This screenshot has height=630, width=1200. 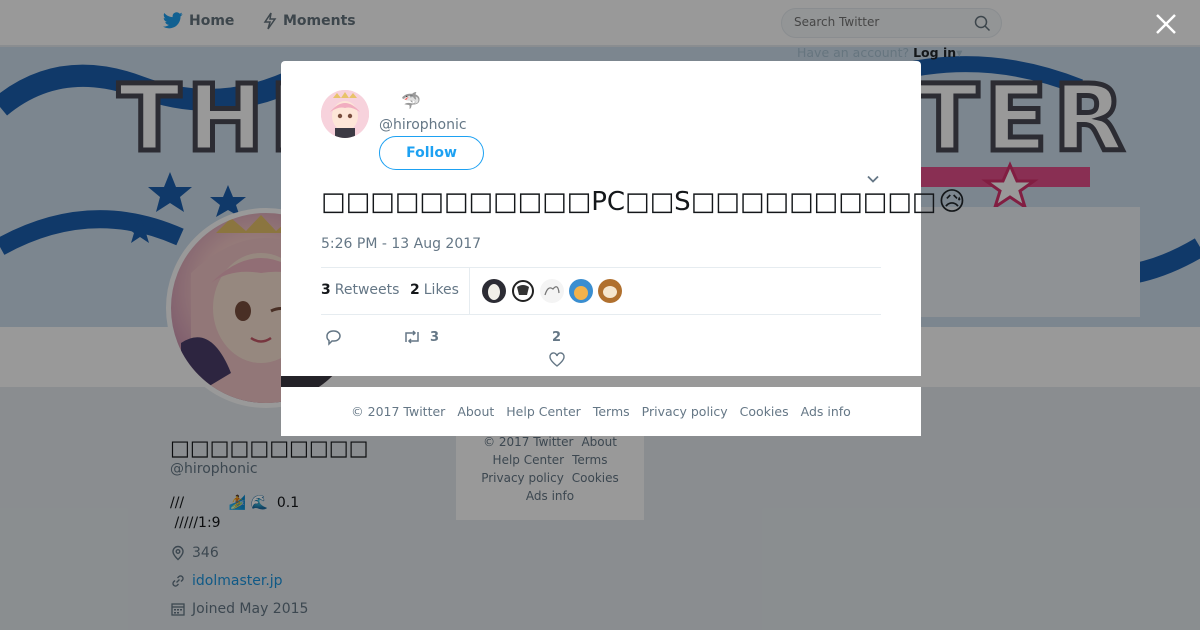 I want to click on footer-ads: Ads info, so click(x=826, y=411).